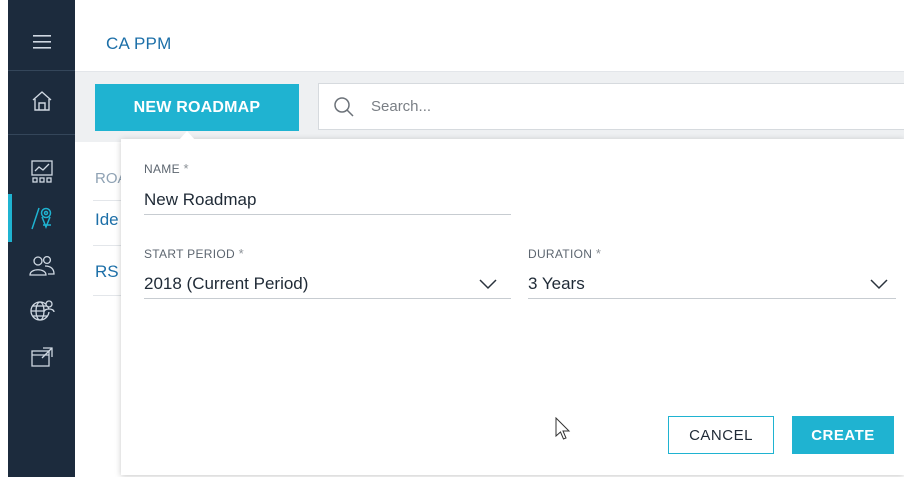  I want to click on open-external-icon, so click(41, 357).